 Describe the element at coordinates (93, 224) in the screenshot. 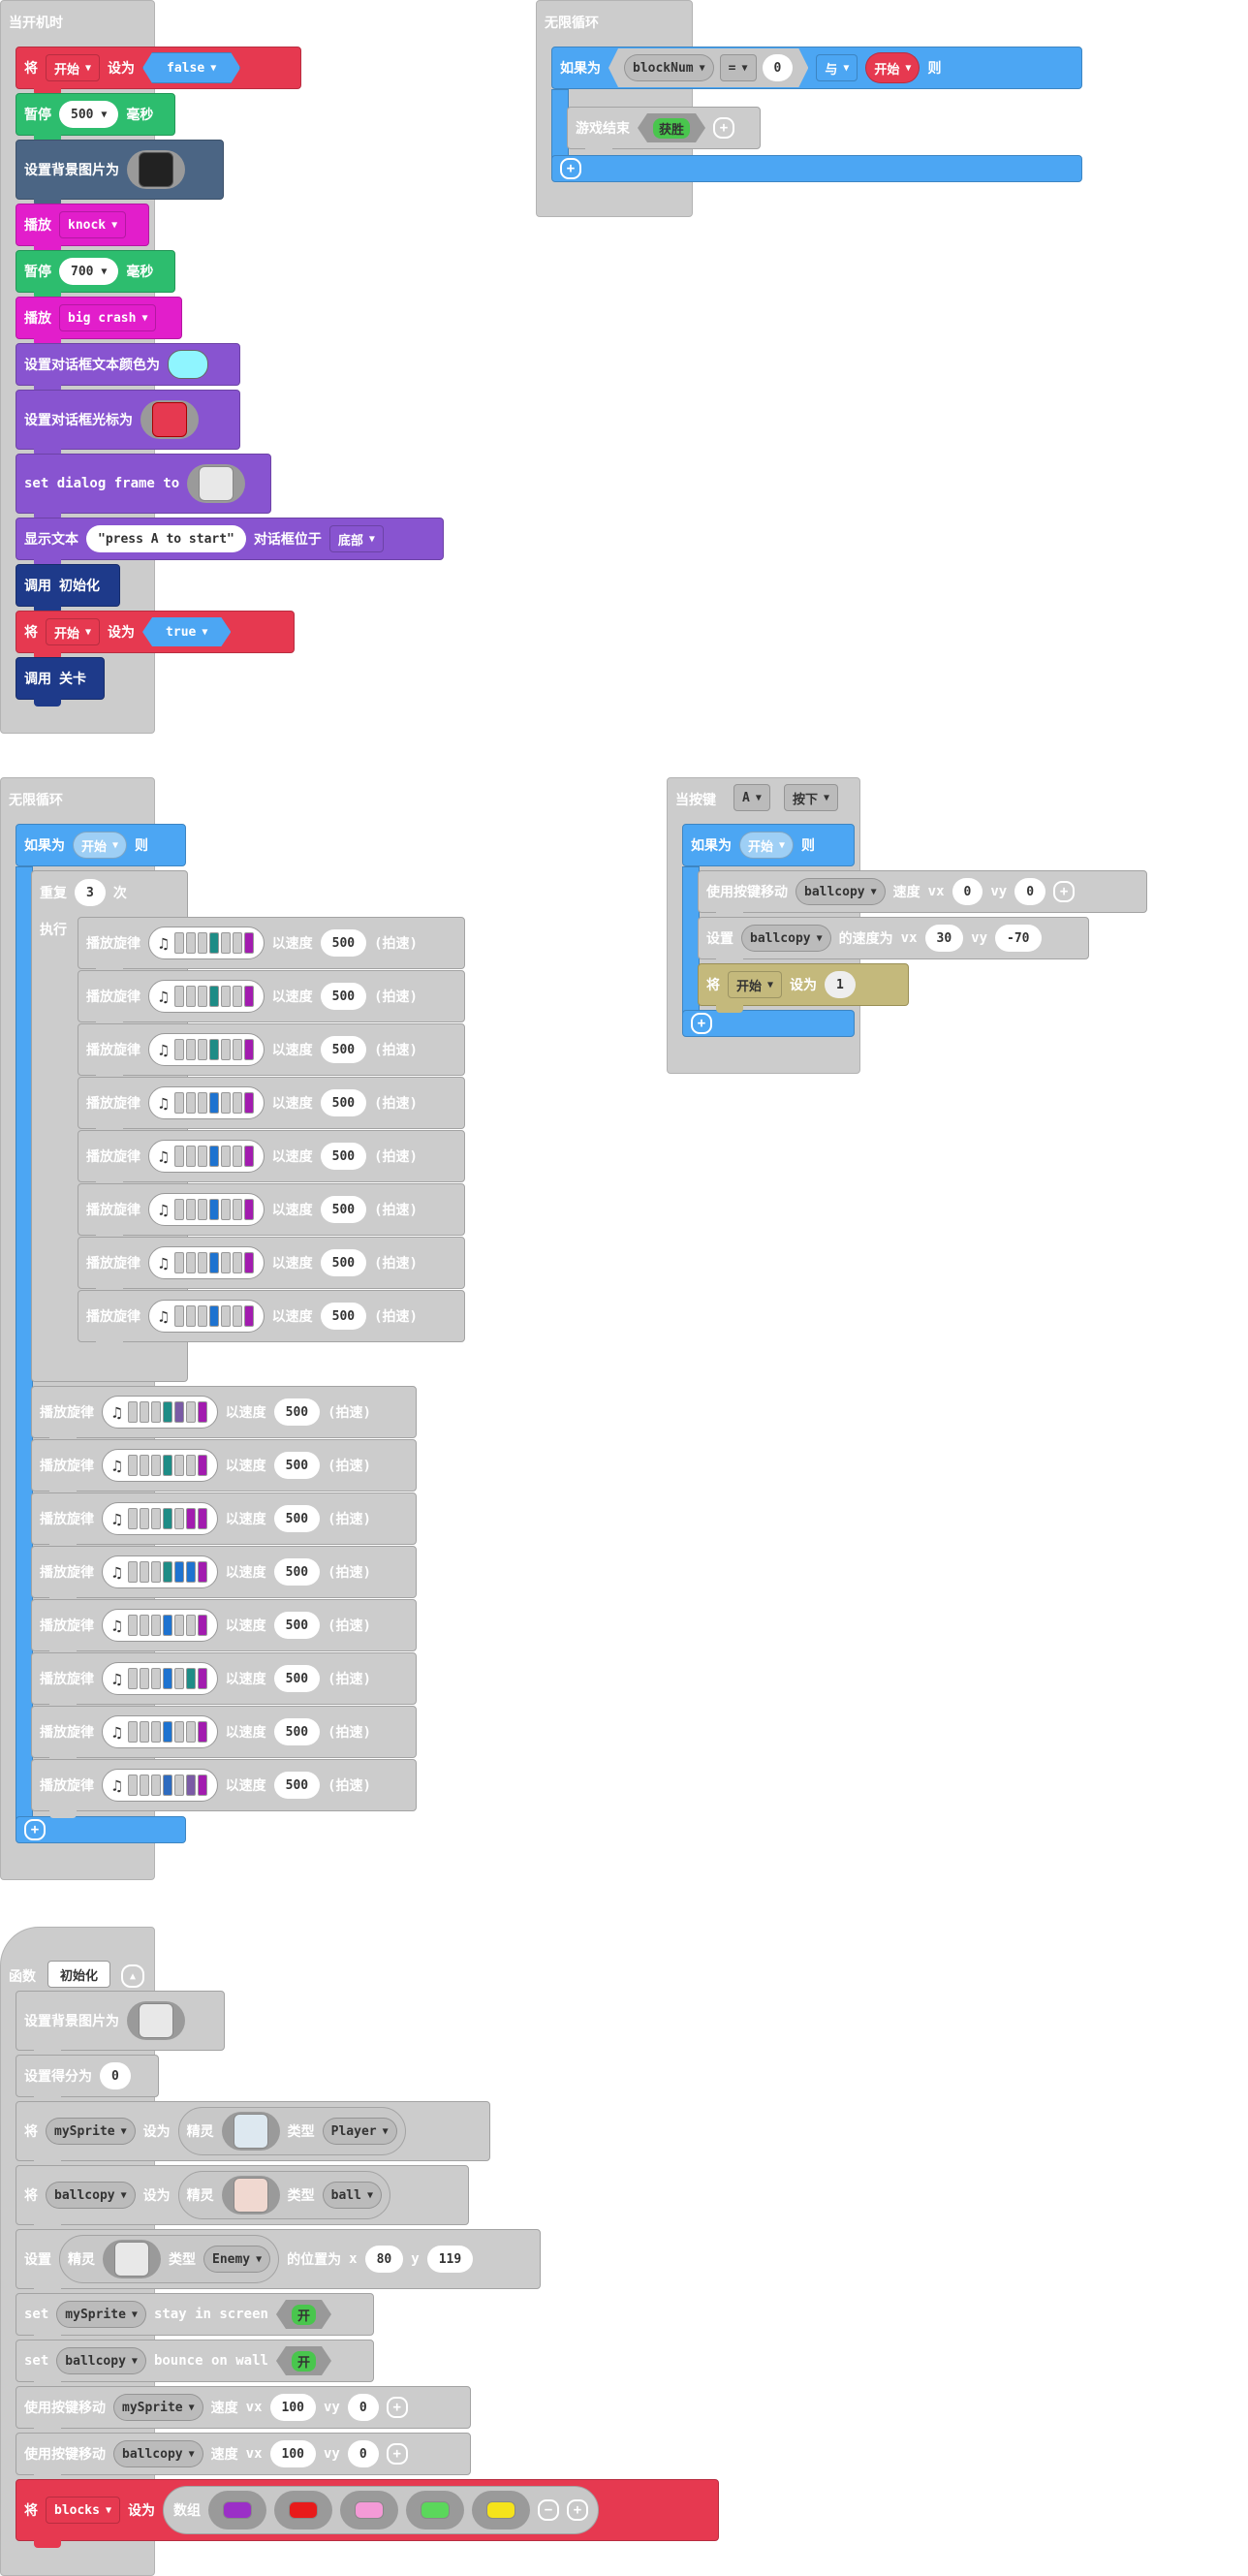

I see `sound-dropdown: knock ▼` at that location.